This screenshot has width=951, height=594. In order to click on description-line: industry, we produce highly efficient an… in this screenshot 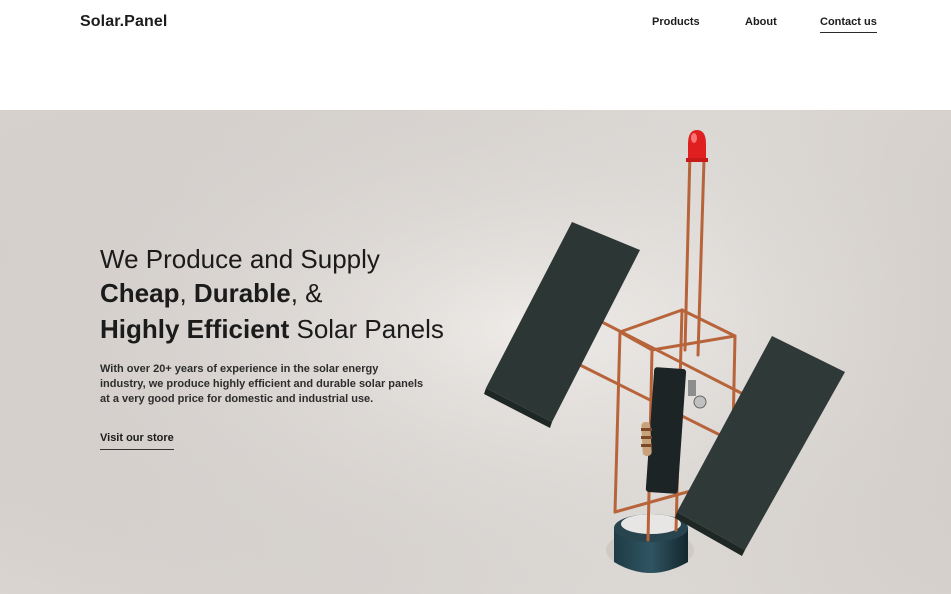, I will do `click(262, 384)`.